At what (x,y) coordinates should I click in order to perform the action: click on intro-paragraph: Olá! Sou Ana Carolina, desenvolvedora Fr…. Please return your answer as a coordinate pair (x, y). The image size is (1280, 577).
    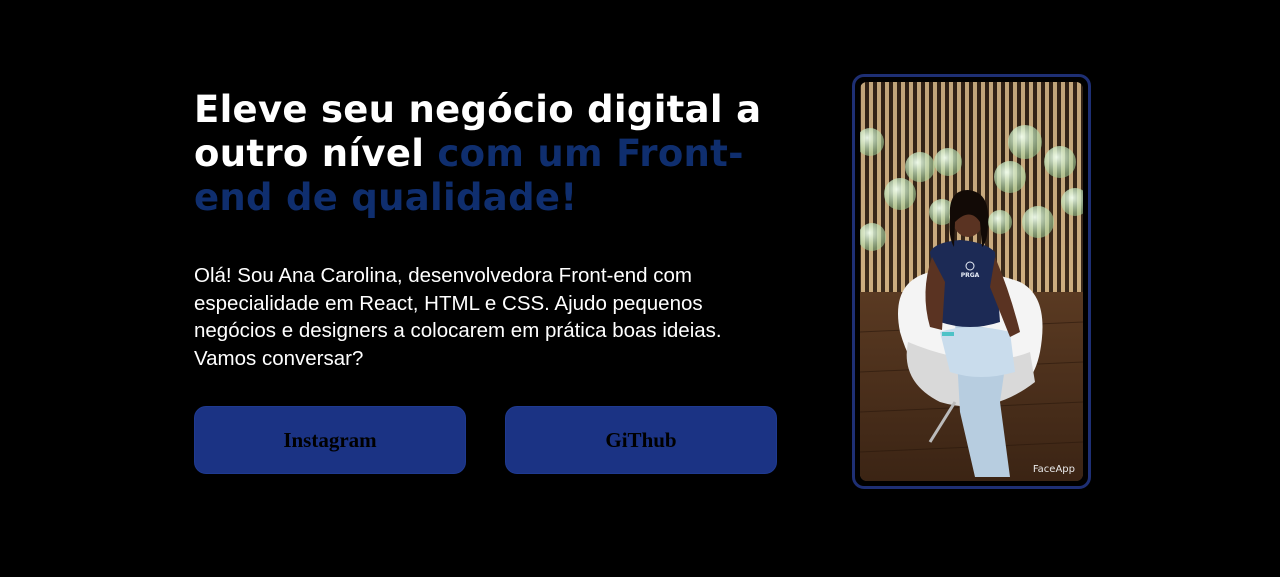
    Looking at the image, I should click on (458, 317).